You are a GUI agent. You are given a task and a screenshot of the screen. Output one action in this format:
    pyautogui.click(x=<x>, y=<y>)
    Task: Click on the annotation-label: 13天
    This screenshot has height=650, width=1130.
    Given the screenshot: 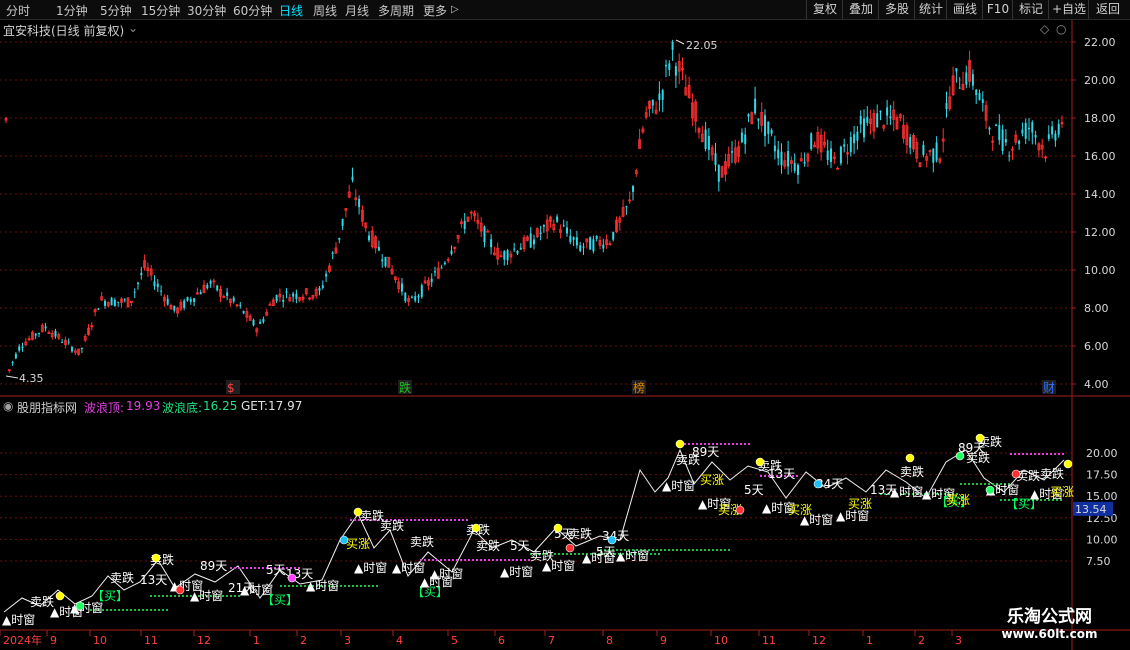 What is the action you would take?
    pyautogui.click(x=153, y=580)
    